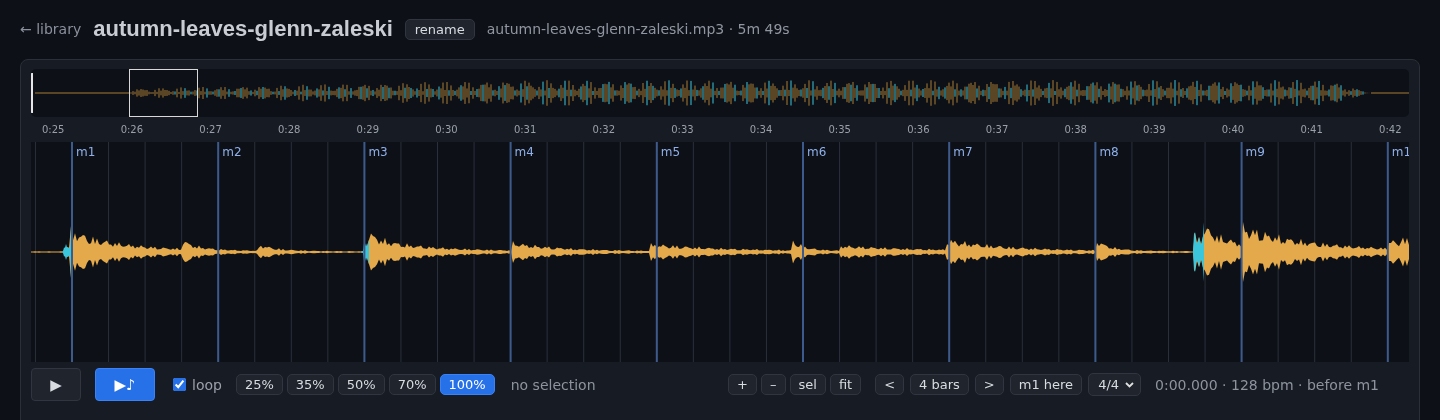 This screenshot has height=420, width=1440. Describe the element at coordinates (638, 29) in the screenshot. I see `file-info: autumn-leaves-glenn-zaleski.mp3 · 5m 49s` at that location.